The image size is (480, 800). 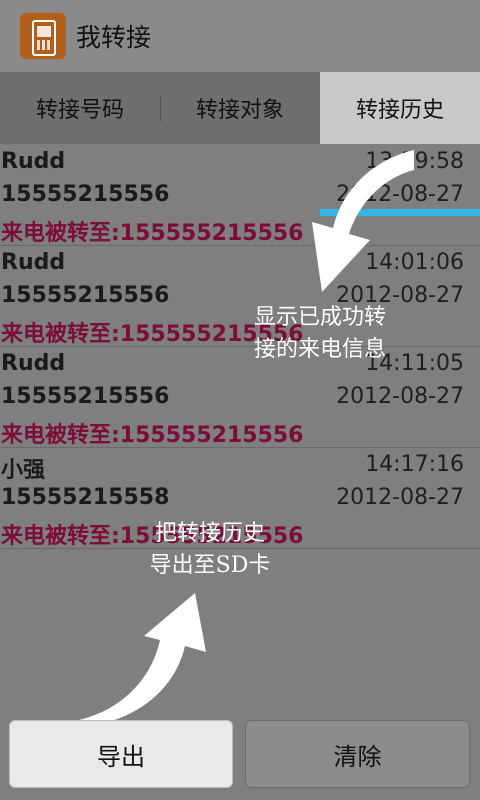 I want to click on caller-name: 小强, so click(x=23, y=470).